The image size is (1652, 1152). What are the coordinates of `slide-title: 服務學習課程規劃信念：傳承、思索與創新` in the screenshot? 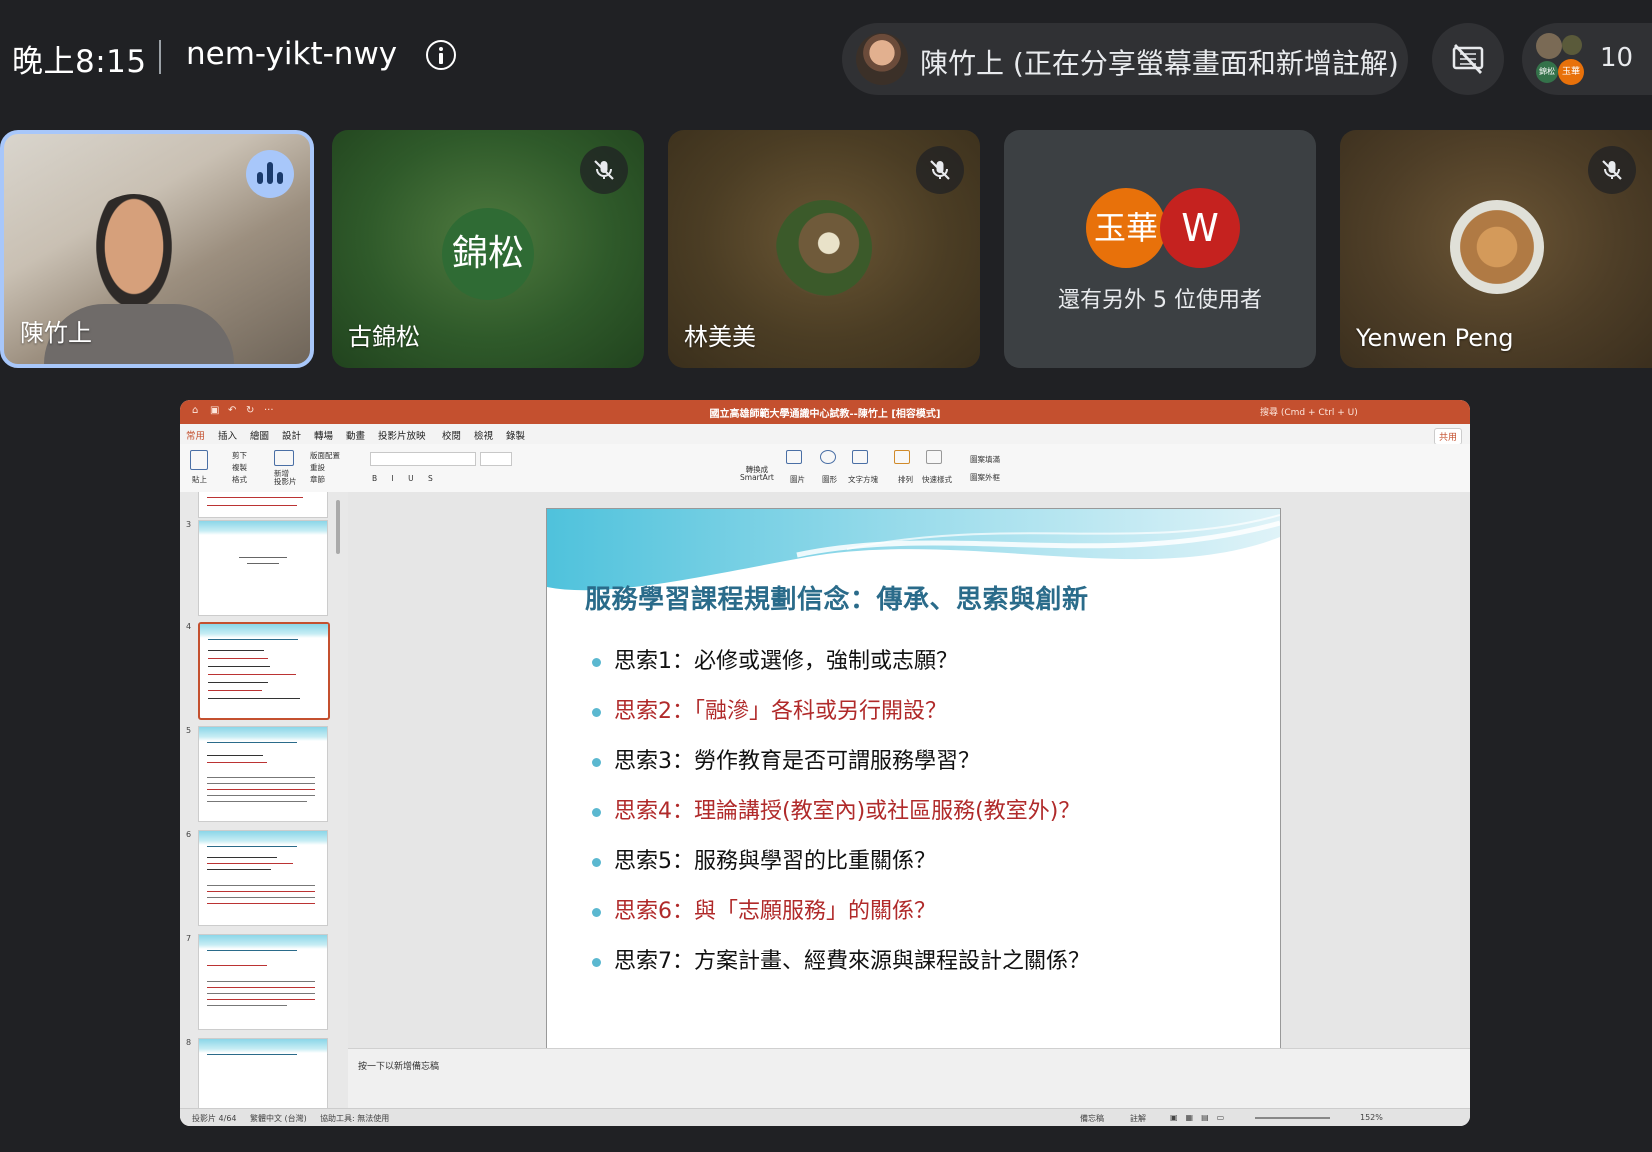 It's located at (837, 600).